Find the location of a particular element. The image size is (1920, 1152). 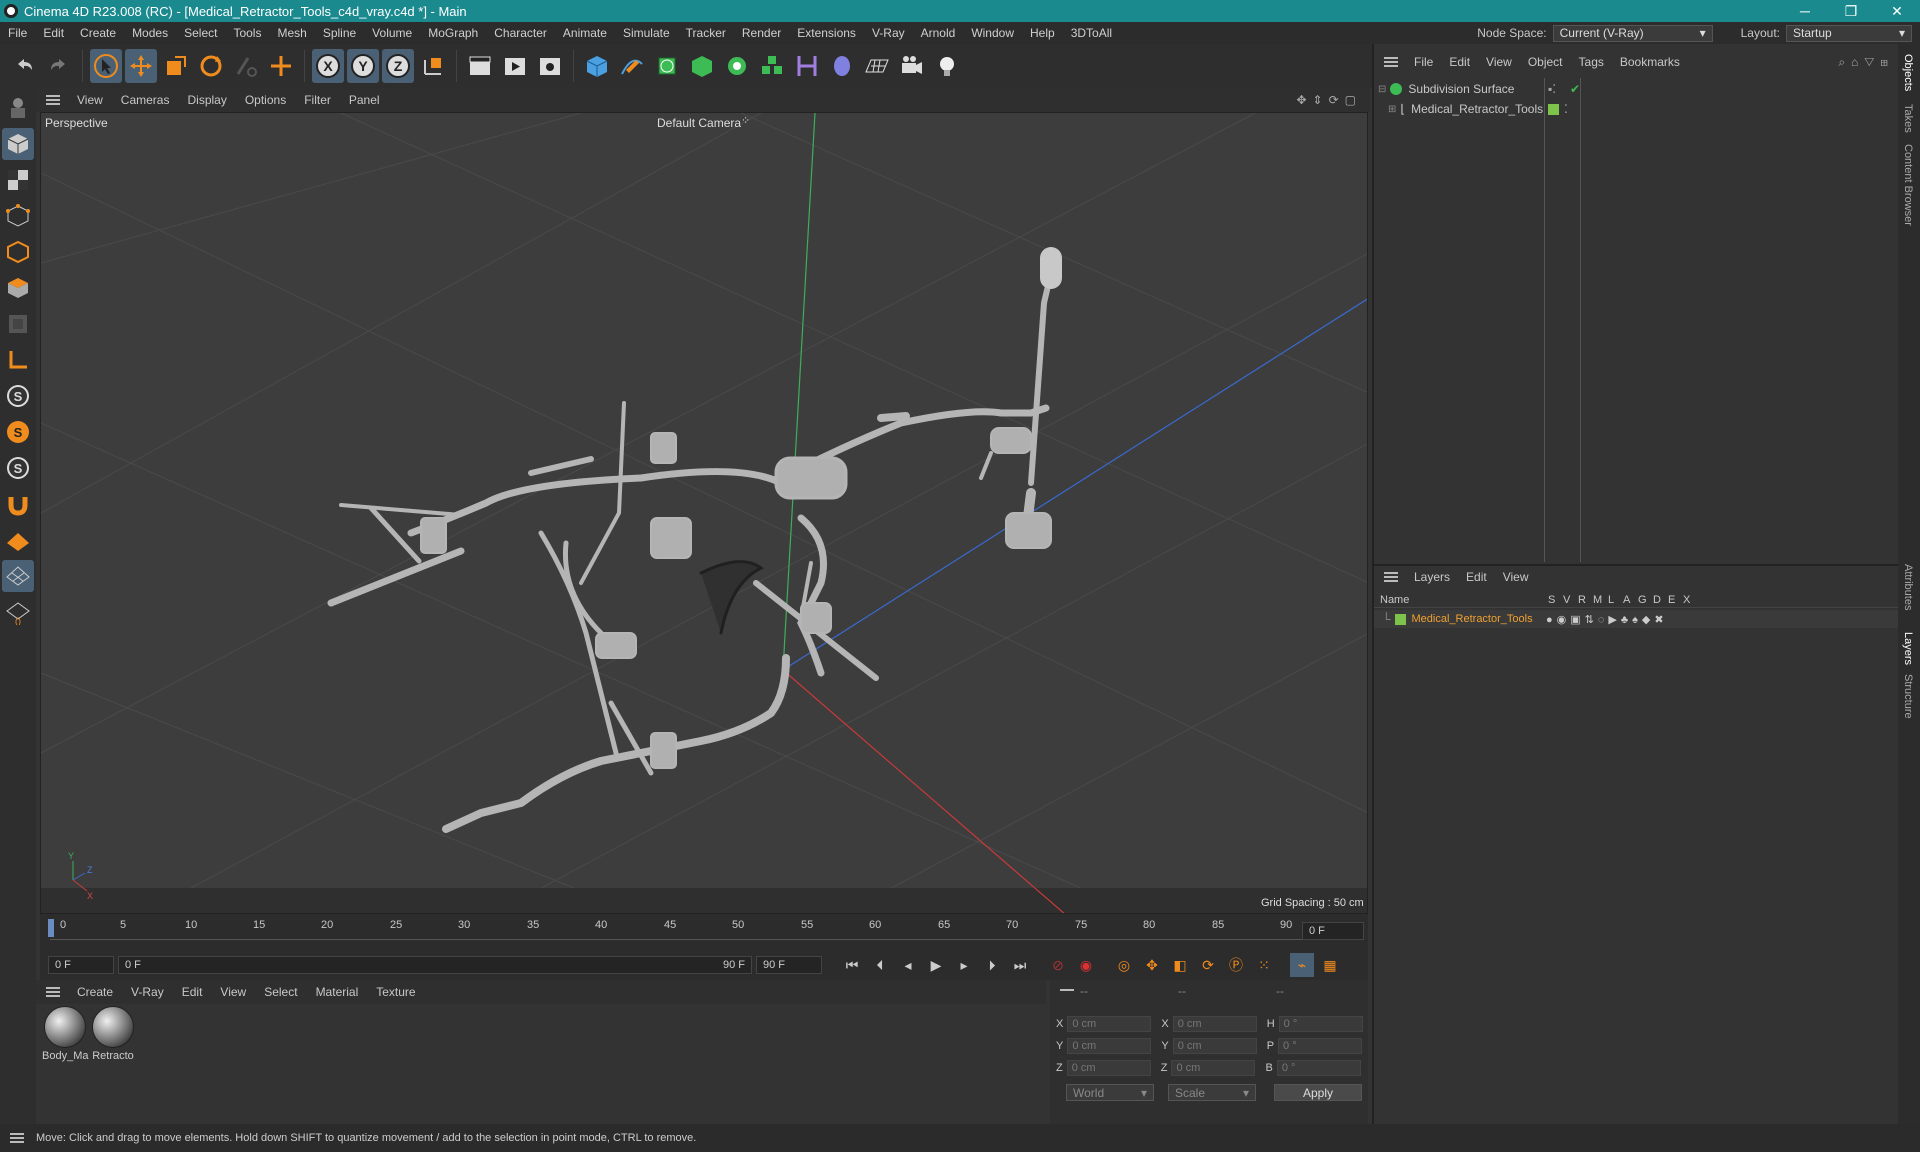

position-z-field: 0 cm is located at coordinates (1108, 1068).